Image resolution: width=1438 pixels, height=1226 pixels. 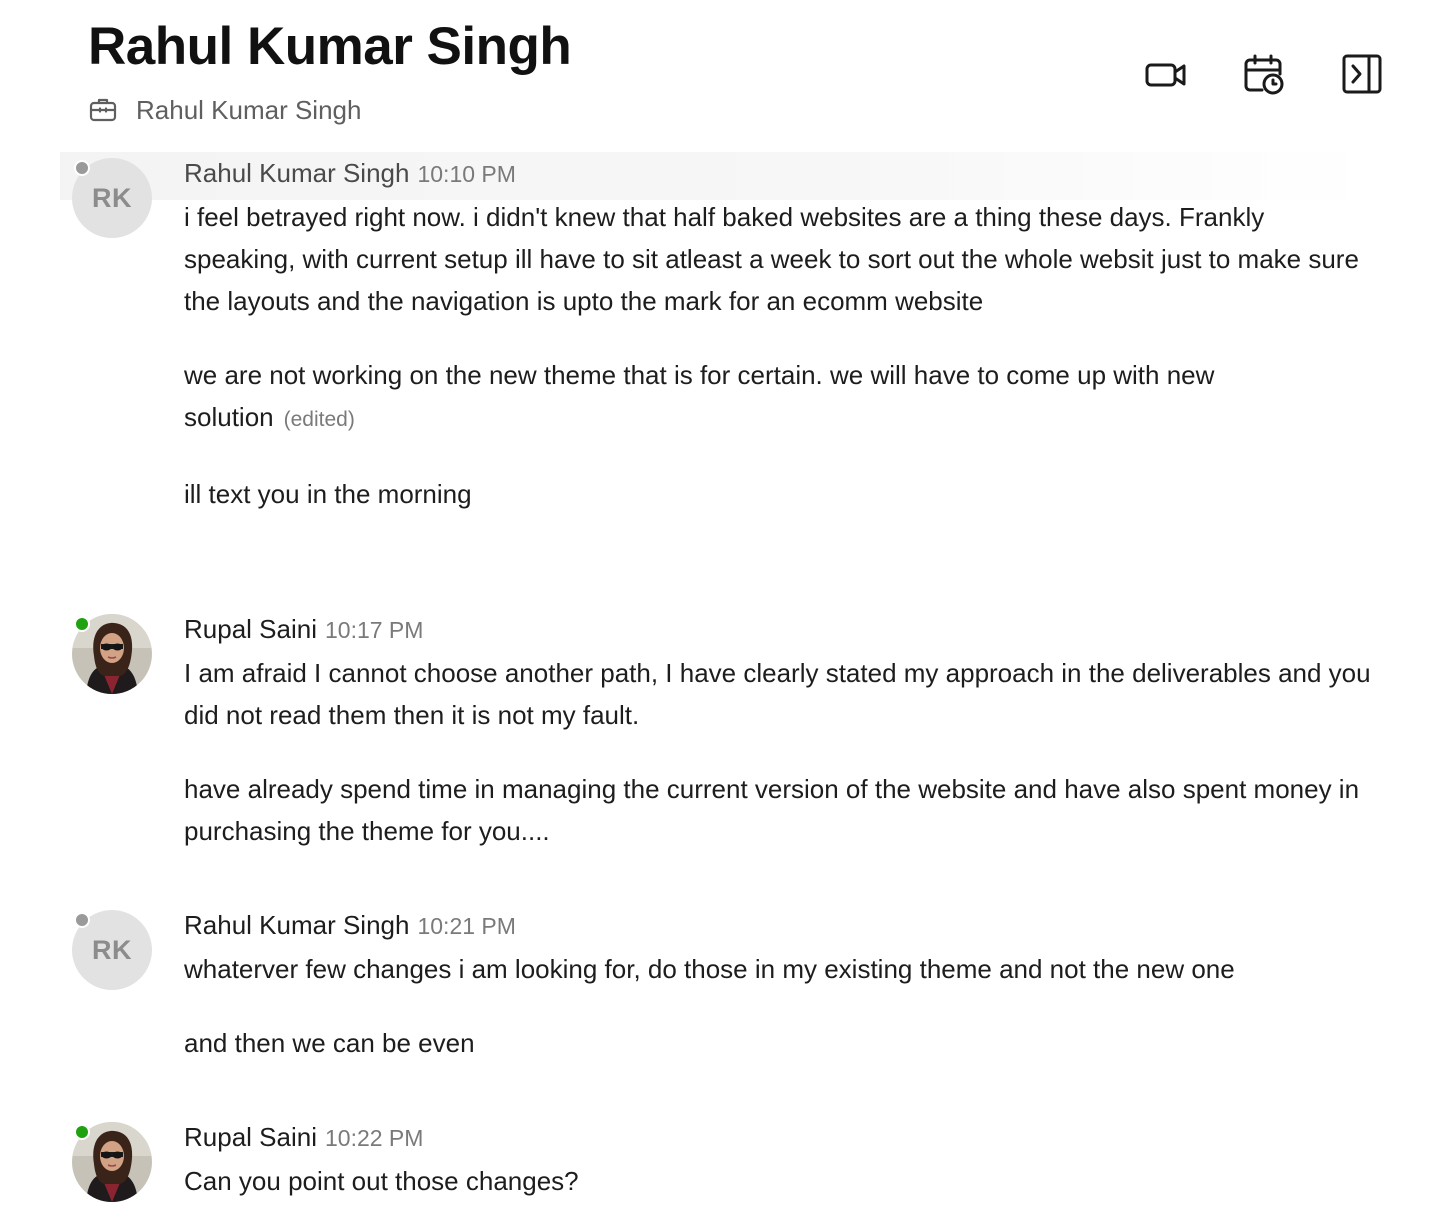 What do you see at coordinates (779, 633) in the screenshot?
I see `message-meta: Rupal Saini 10:17 PM` at bounding box center [779, 633].